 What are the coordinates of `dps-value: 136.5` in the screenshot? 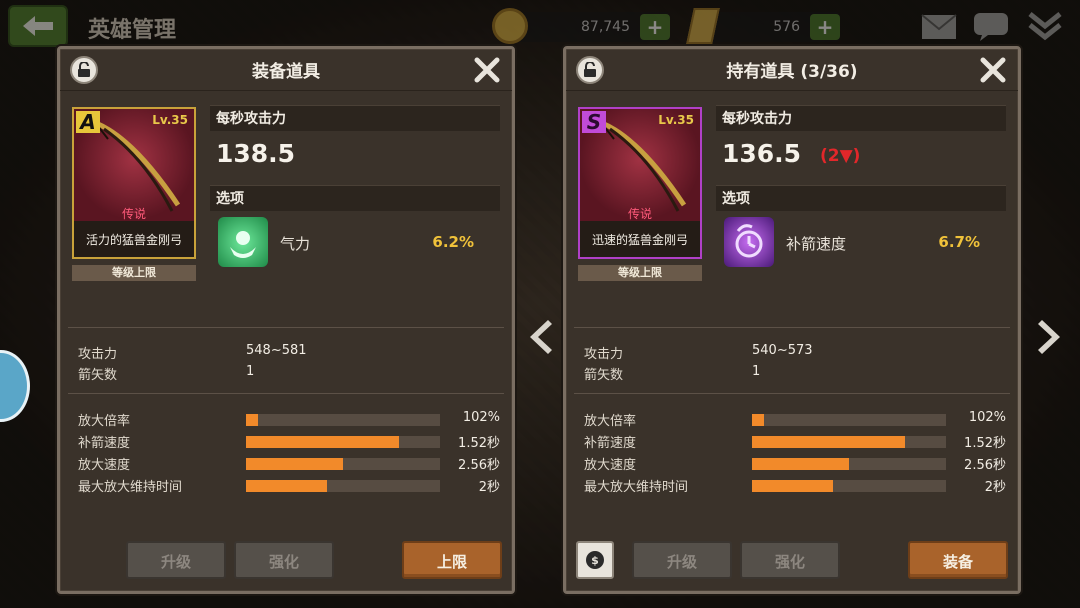 It's located at (762, 153).